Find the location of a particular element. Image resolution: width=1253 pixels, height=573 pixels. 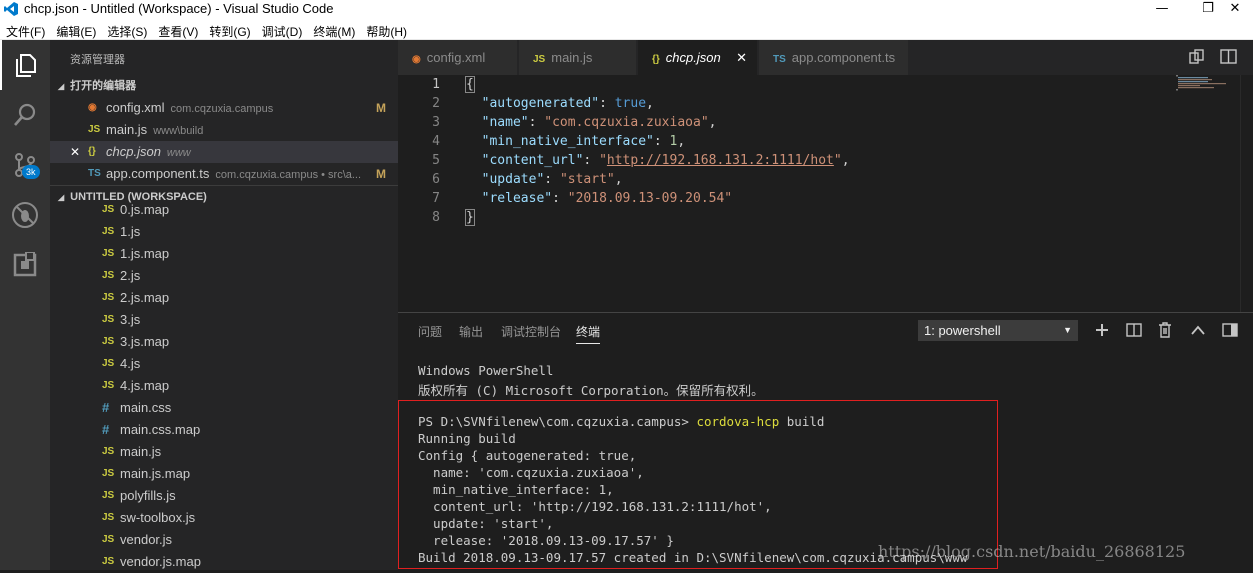

sidebar-title: 资源管理器 is located at coordinates (97, 60).